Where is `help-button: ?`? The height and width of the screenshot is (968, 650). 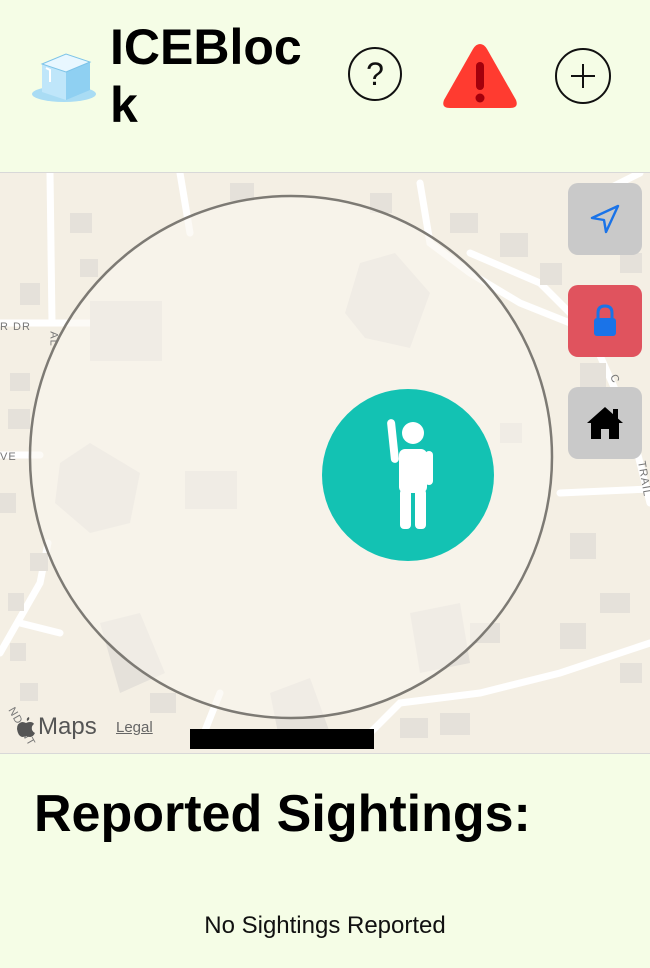 help-button: ? is located at coordinates (375, 74).